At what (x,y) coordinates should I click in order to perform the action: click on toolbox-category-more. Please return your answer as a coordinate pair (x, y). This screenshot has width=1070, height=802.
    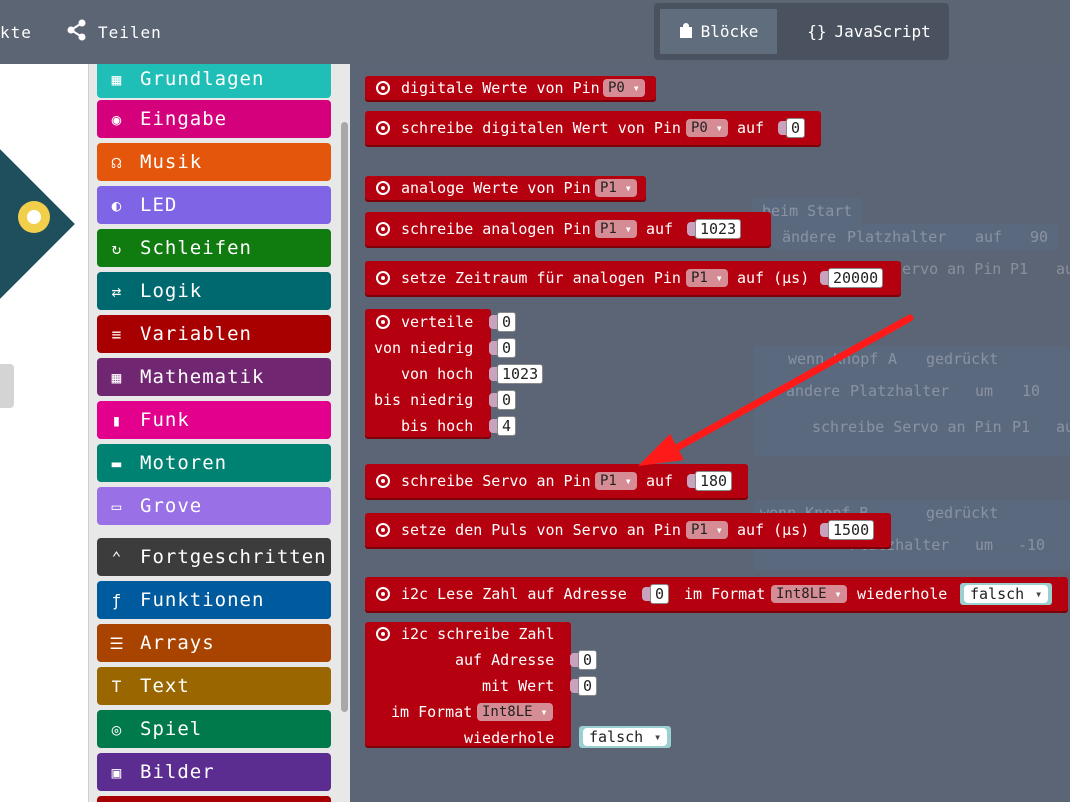
    Looking at the image, I should click on (214, 799).